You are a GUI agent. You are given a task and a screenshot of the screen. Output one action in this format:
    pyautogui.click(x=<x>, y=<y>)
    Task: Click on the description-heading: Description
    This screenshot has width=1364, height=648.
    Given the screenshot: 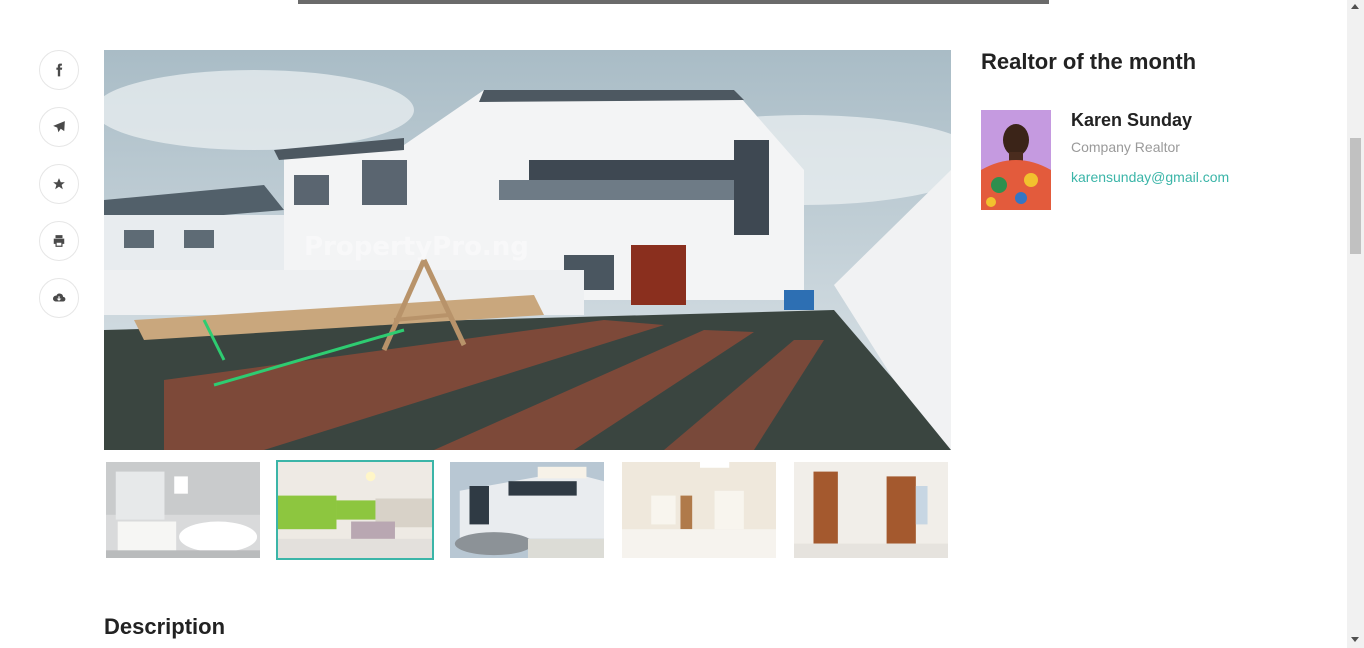 What is the action you would take?
    pyautogui.click(x=165, y=626)
    